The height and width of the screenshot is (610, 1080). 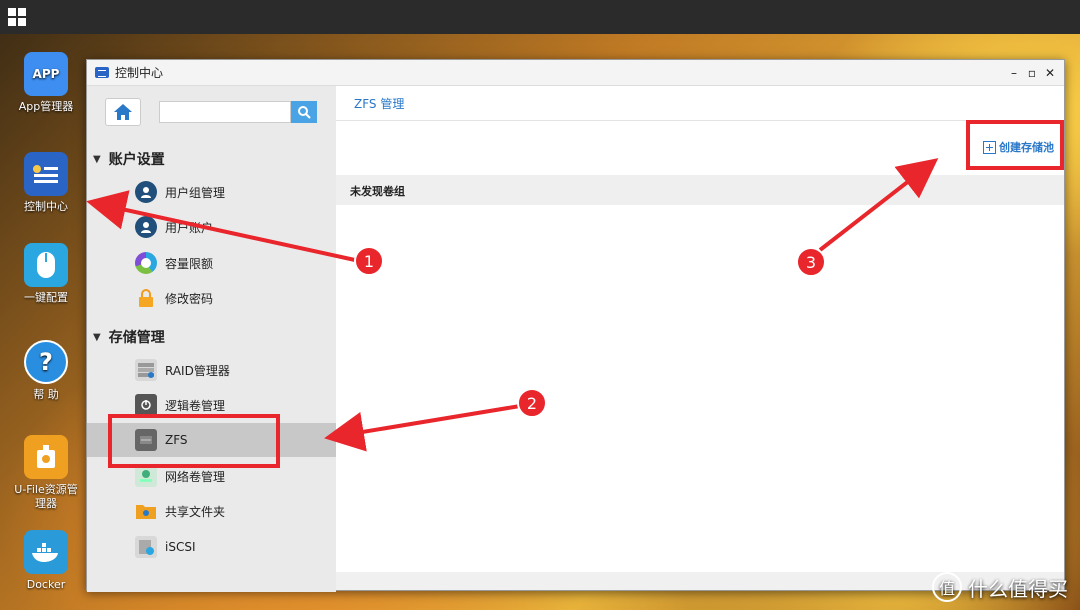 What do you see at coordinates (811, 262) in the screenshot?
I see `annotation-badge-3: 3` at bounding box center [811, 262].